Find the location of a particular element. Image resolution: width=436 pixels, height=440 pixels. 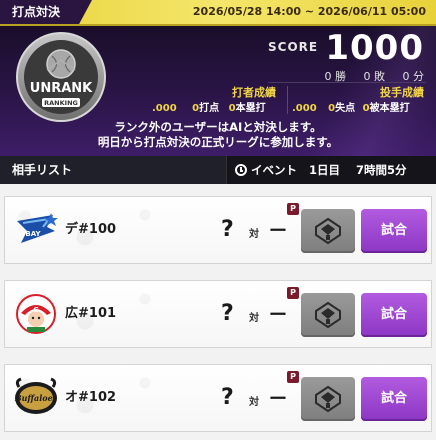

opponent-name: オ#102 is located at coordinates (91, 397).